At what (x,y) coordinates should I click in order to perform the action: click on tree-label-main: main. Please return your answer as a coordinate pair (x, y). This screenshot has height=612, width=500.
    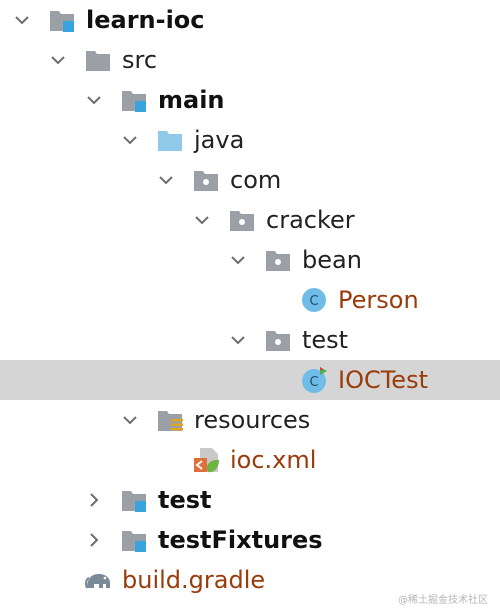
    Looking at the image, I should click on (191, 100).